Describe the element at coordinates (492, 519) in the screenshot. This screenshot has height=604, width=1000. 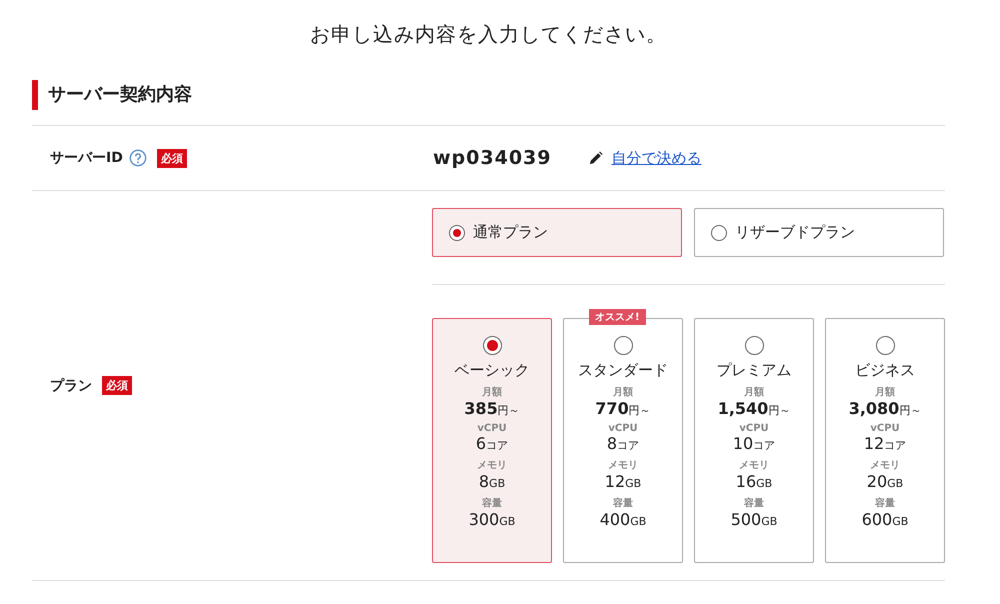
I see `spec-value: 300GB` at that location.